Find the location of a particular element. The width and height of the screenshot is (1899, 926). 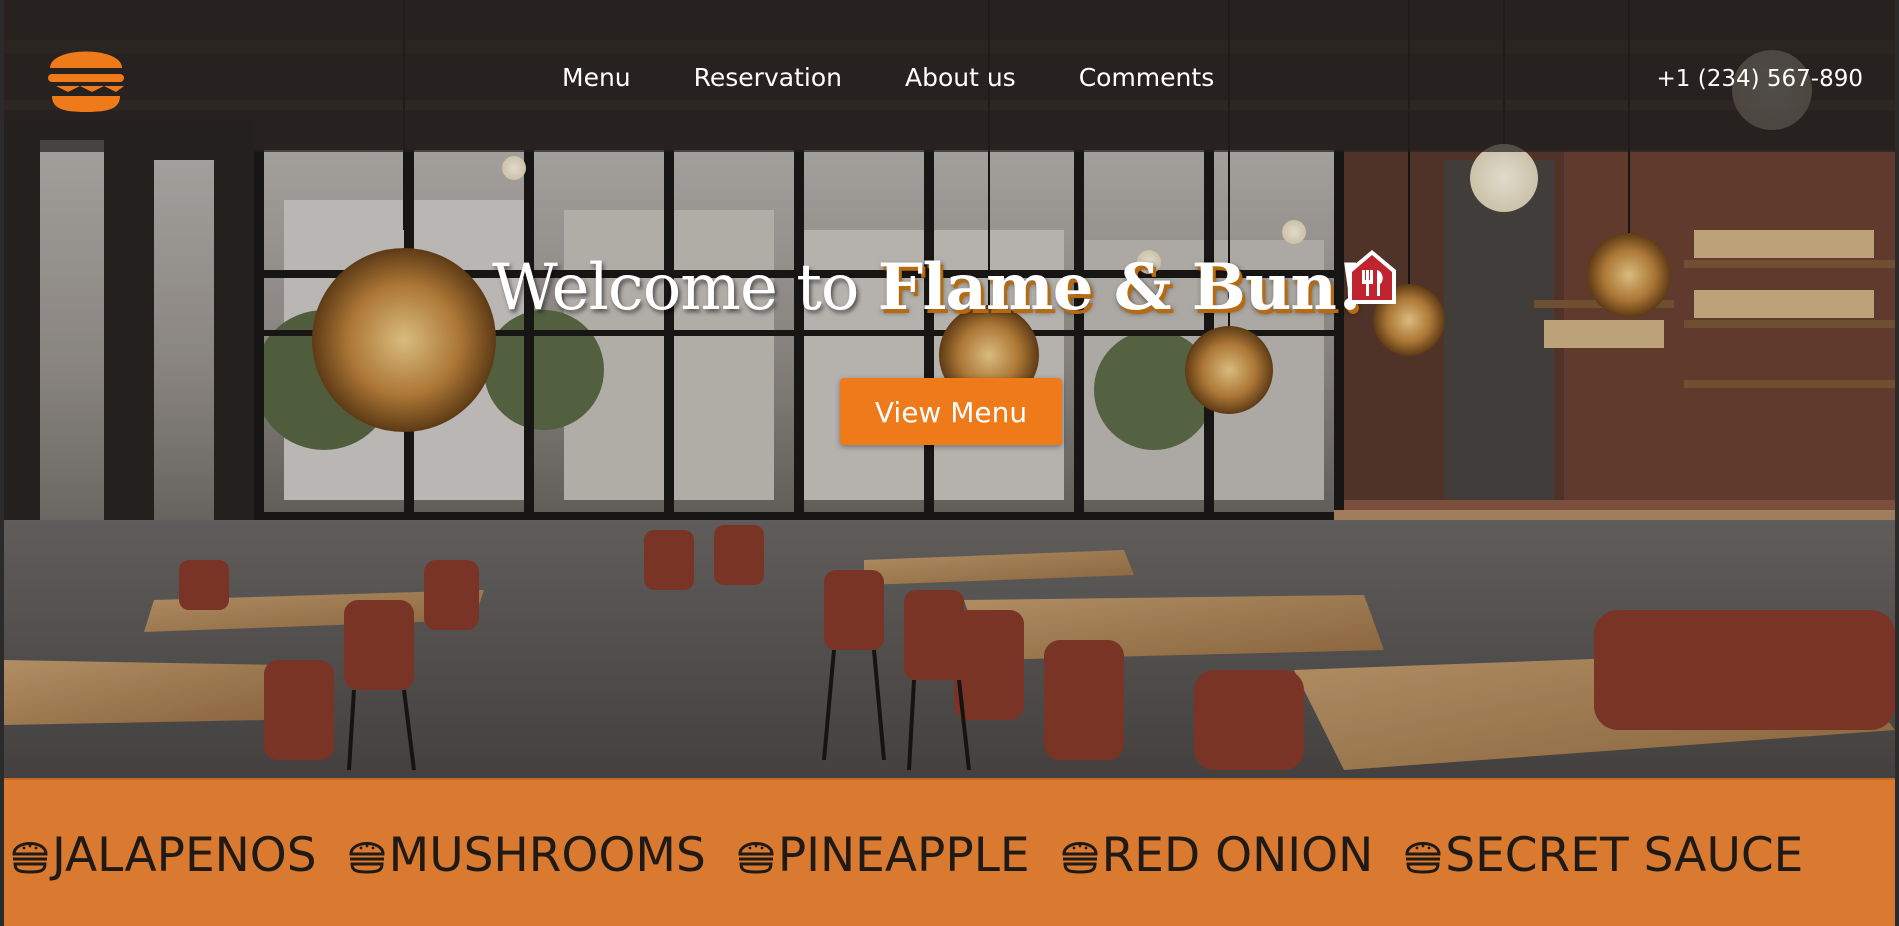

ticker-item: SECRET SAUCE is located at coordinates (1603, 856).